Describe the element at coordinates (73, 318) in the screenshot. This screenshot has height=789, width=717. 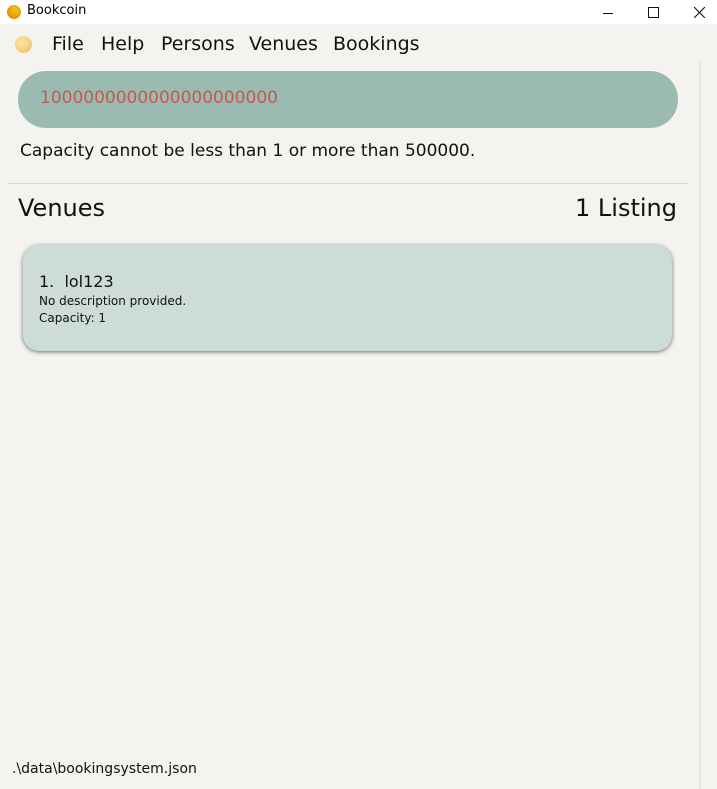
I see `venue-capacity: Capacity: 1` at that location.